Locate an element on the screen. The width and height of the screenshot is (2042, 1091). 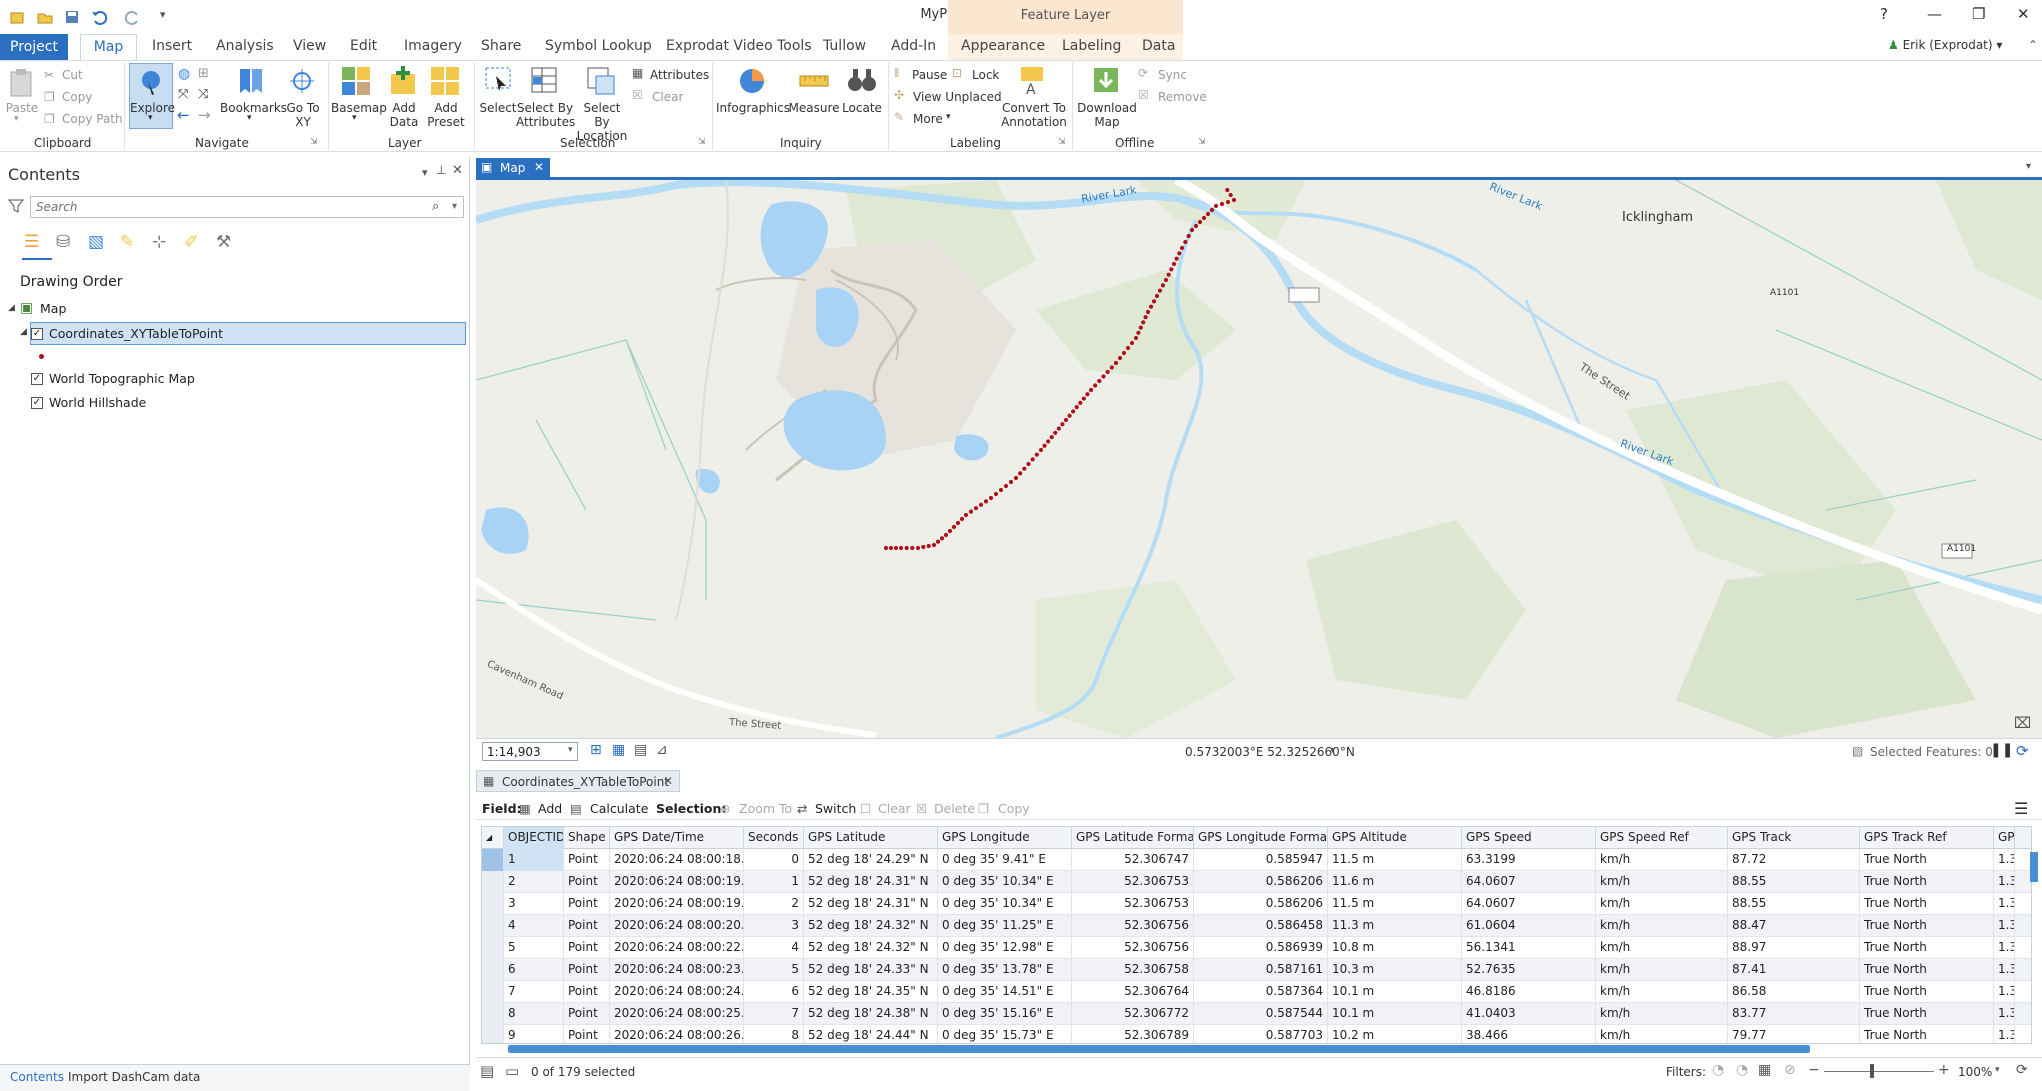
pause-labels-button: Pause is located at coordinates (929, 75).